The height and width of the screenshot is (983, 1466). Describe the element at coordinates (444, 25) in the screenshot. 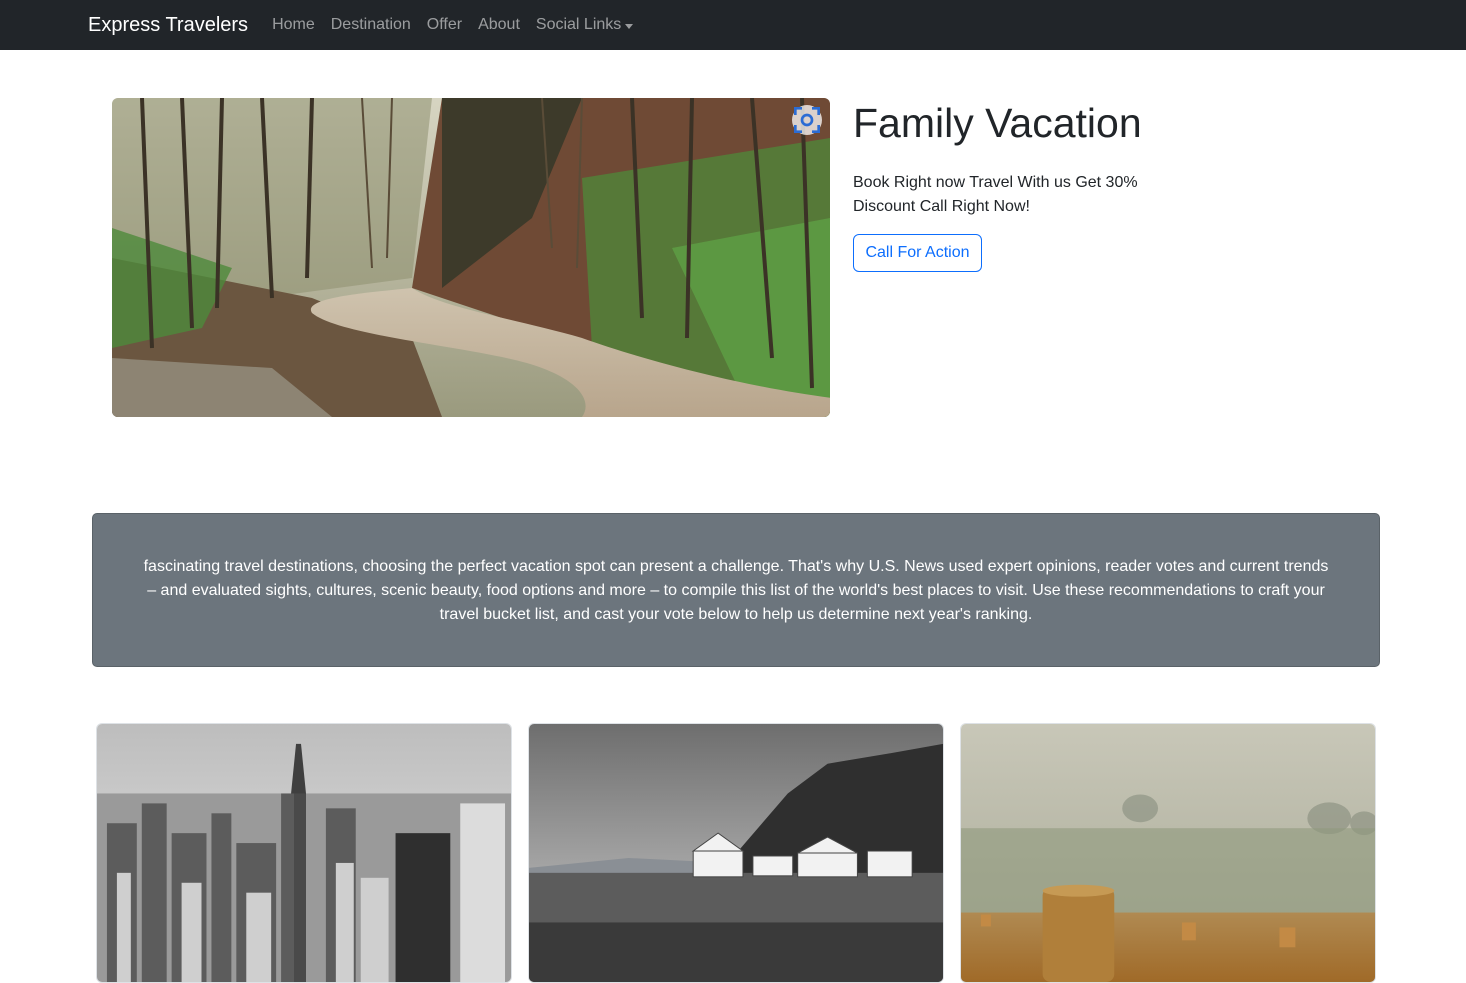

I see `nav-link-offer: Offer` at that location.